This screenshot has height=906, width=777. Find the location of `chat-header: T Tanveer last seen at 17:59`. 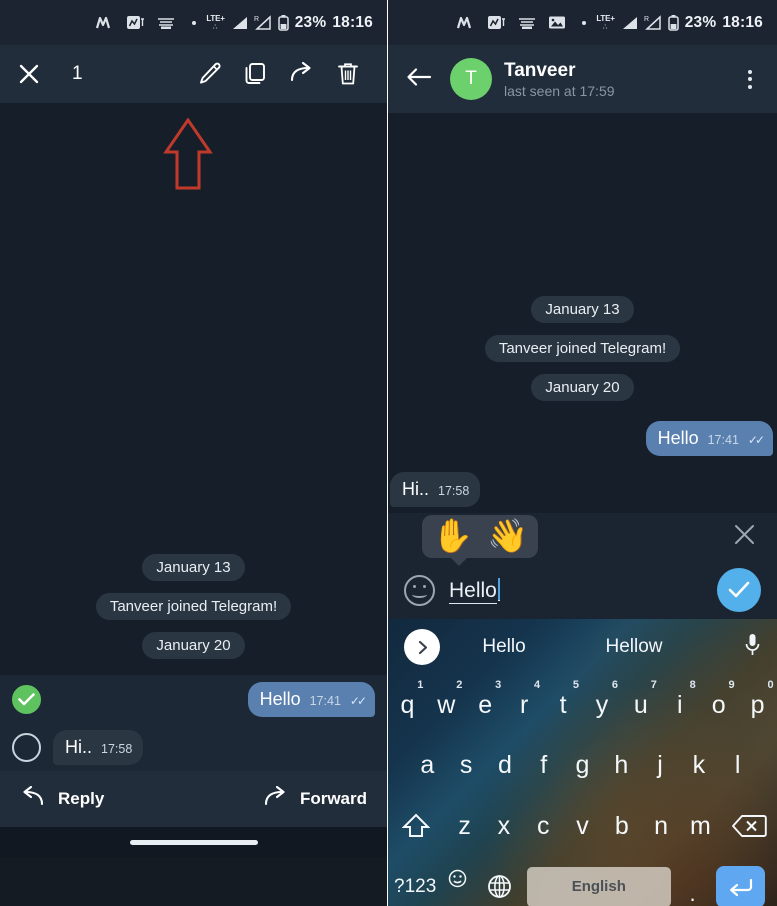

chat-header: T Tanveer last seen at 17:59 is located at coordinates (582, 79).